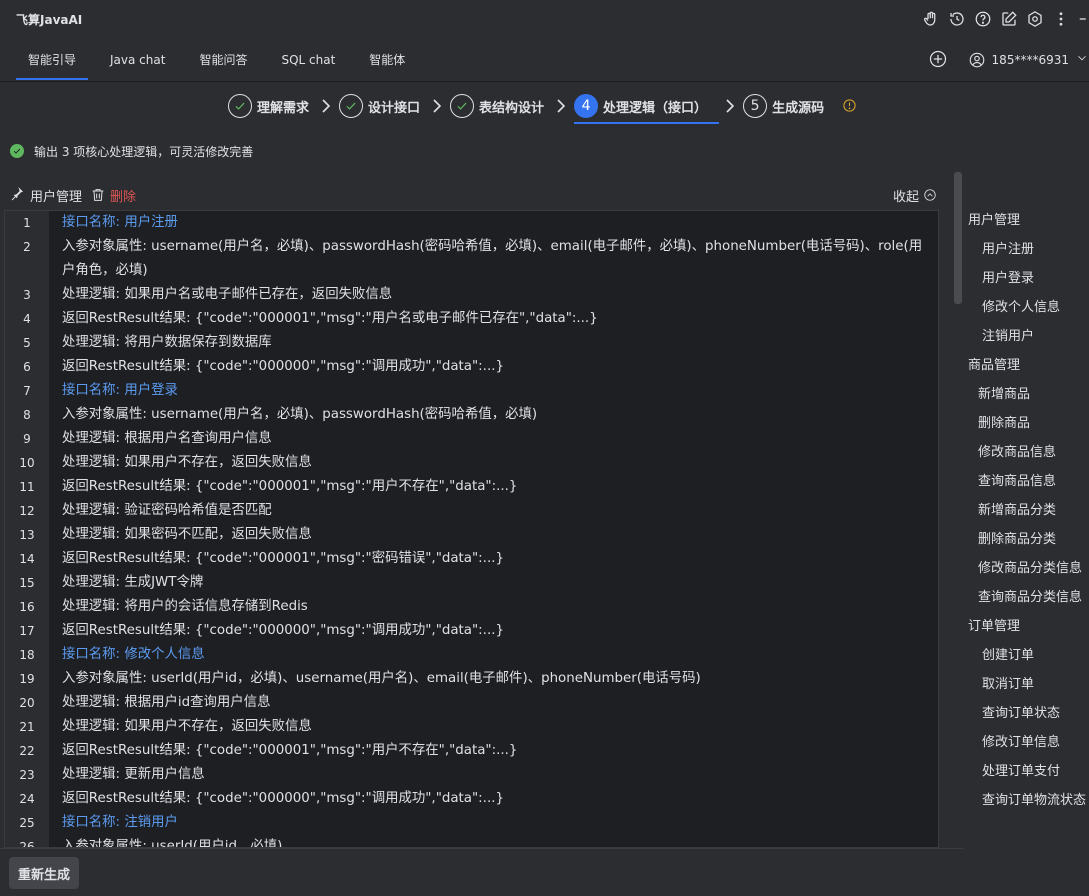 The height and width of the screenshot is (896, 1089). What do you see at coordinates (308, 60) in the screenshot?
I see `tab-sql-chat: SQL chat` at bounding box center [308, 60].